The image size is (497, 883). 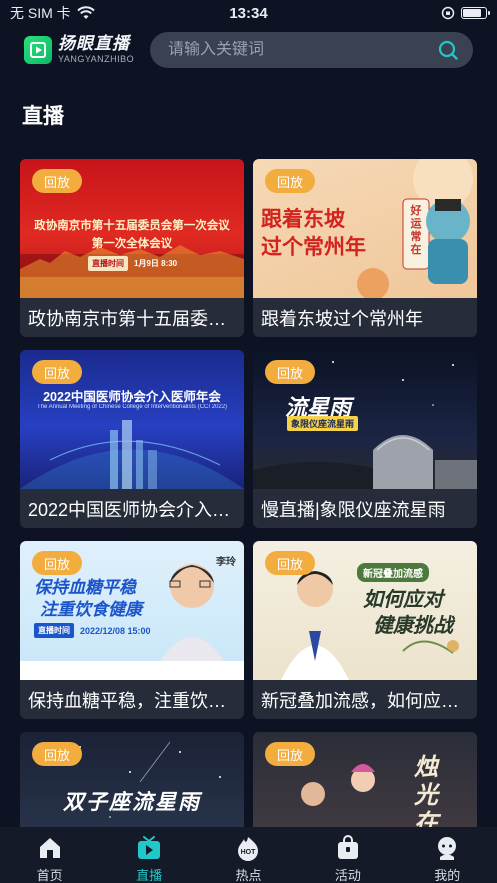 What do you see at coordinates (94, 43) in the screenshot?
I see `logo-title: 扬眼直播` at bounding box center [94, 43].